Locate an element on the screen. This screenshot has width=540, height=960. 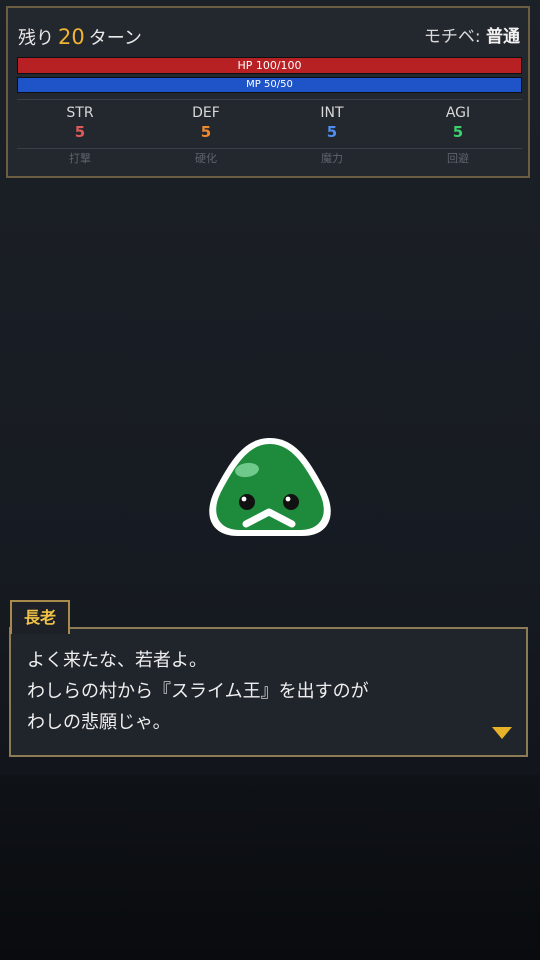
mp-bar-text: MP 50/50 is located at coordinates (269, 84).